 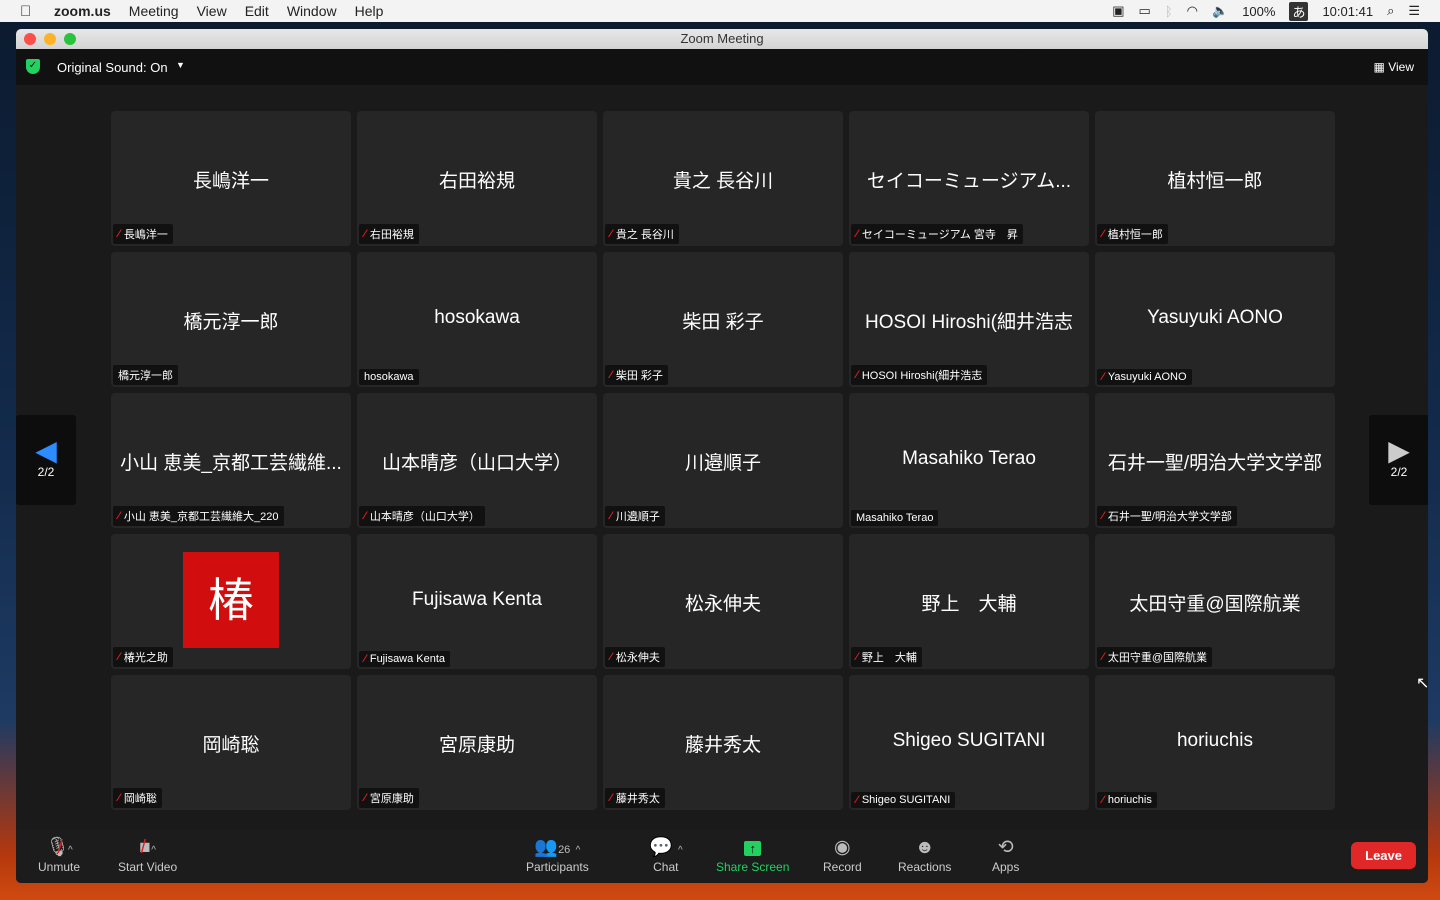 What do you see at coordinates (59, 847) in the screenshot?
I see `mic-off-icon: 🎙/ ^` at bounding box center [59, 847].